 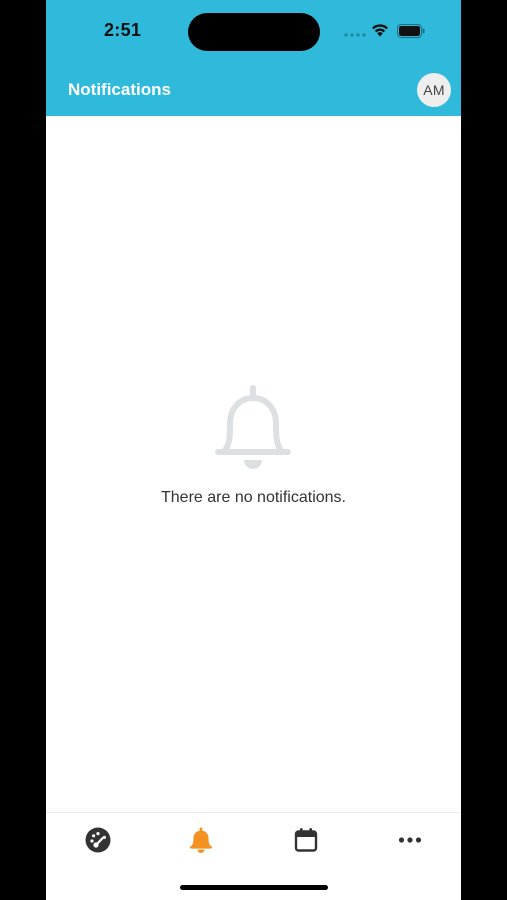 What do you see at coordinates (380, 30) in the screenshot?
I see `wifi-icon` at bounding box center [380, 30].